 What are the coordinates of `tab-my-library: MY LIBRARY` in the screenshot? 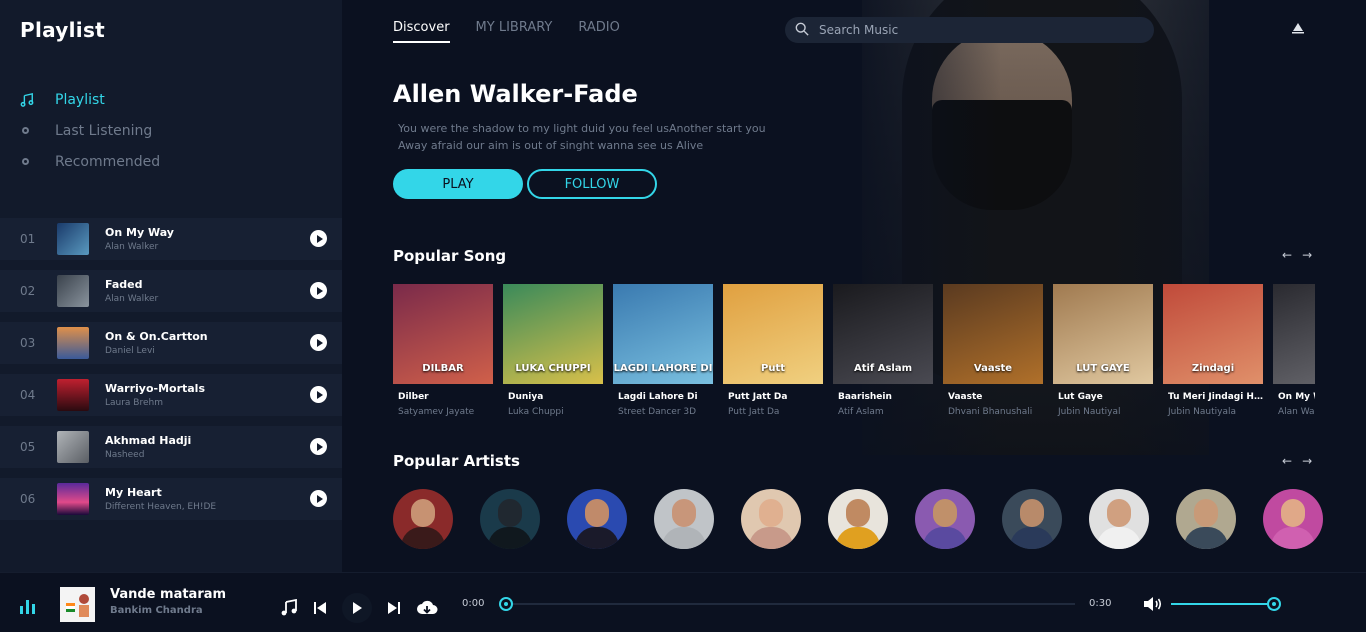 It's located at (514, 31).